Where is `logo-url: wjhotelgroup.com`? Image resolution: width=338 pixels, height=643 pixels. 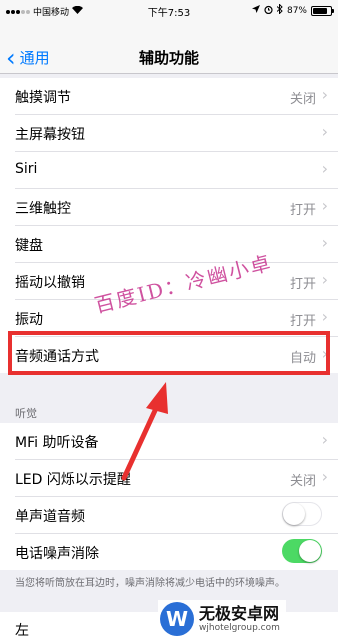 logo-url: wjhotelgroup.com is located at coordinates (239, 628).